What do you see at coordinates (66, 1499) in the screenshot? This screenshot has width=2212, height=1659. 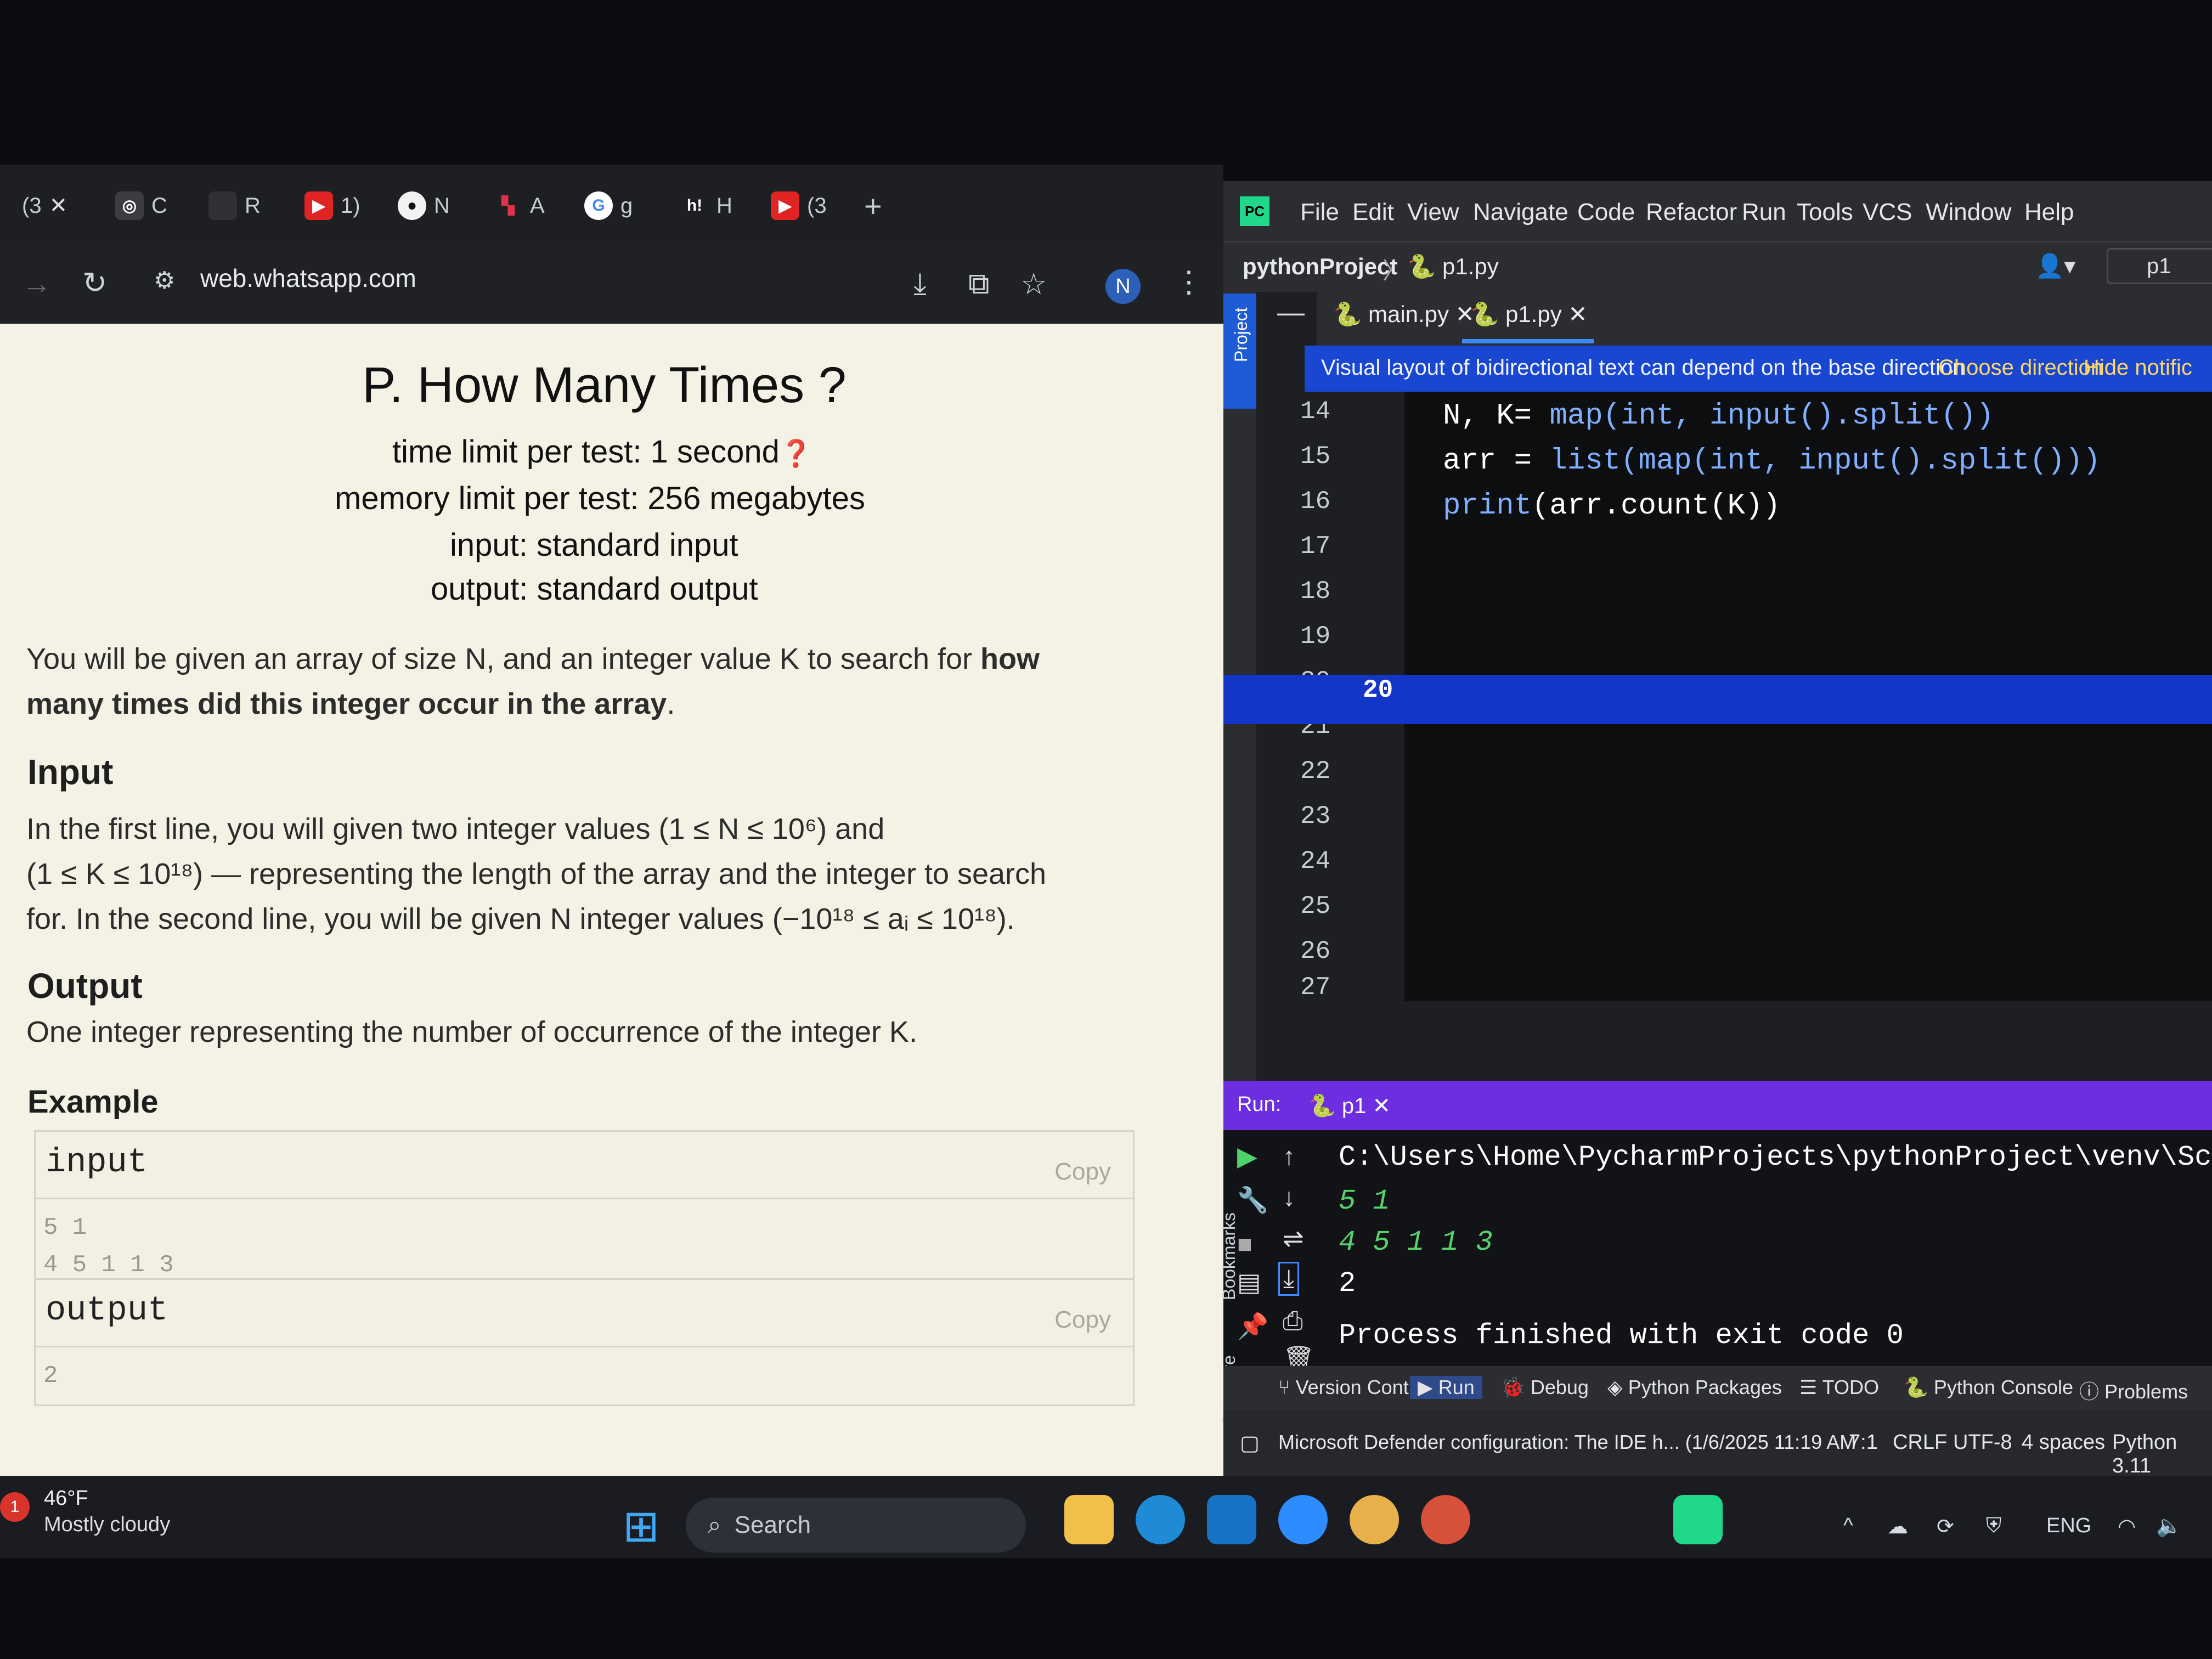 I see `weather-temperature: 46°F` at bounding box center [66, 1499].